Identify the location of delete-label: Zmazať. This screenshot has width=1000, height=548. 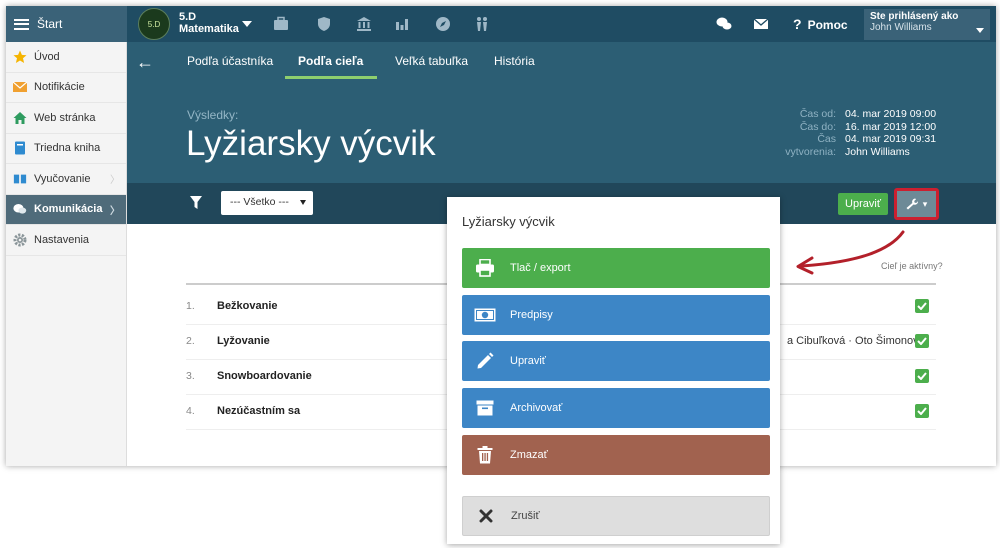
(529, 455).